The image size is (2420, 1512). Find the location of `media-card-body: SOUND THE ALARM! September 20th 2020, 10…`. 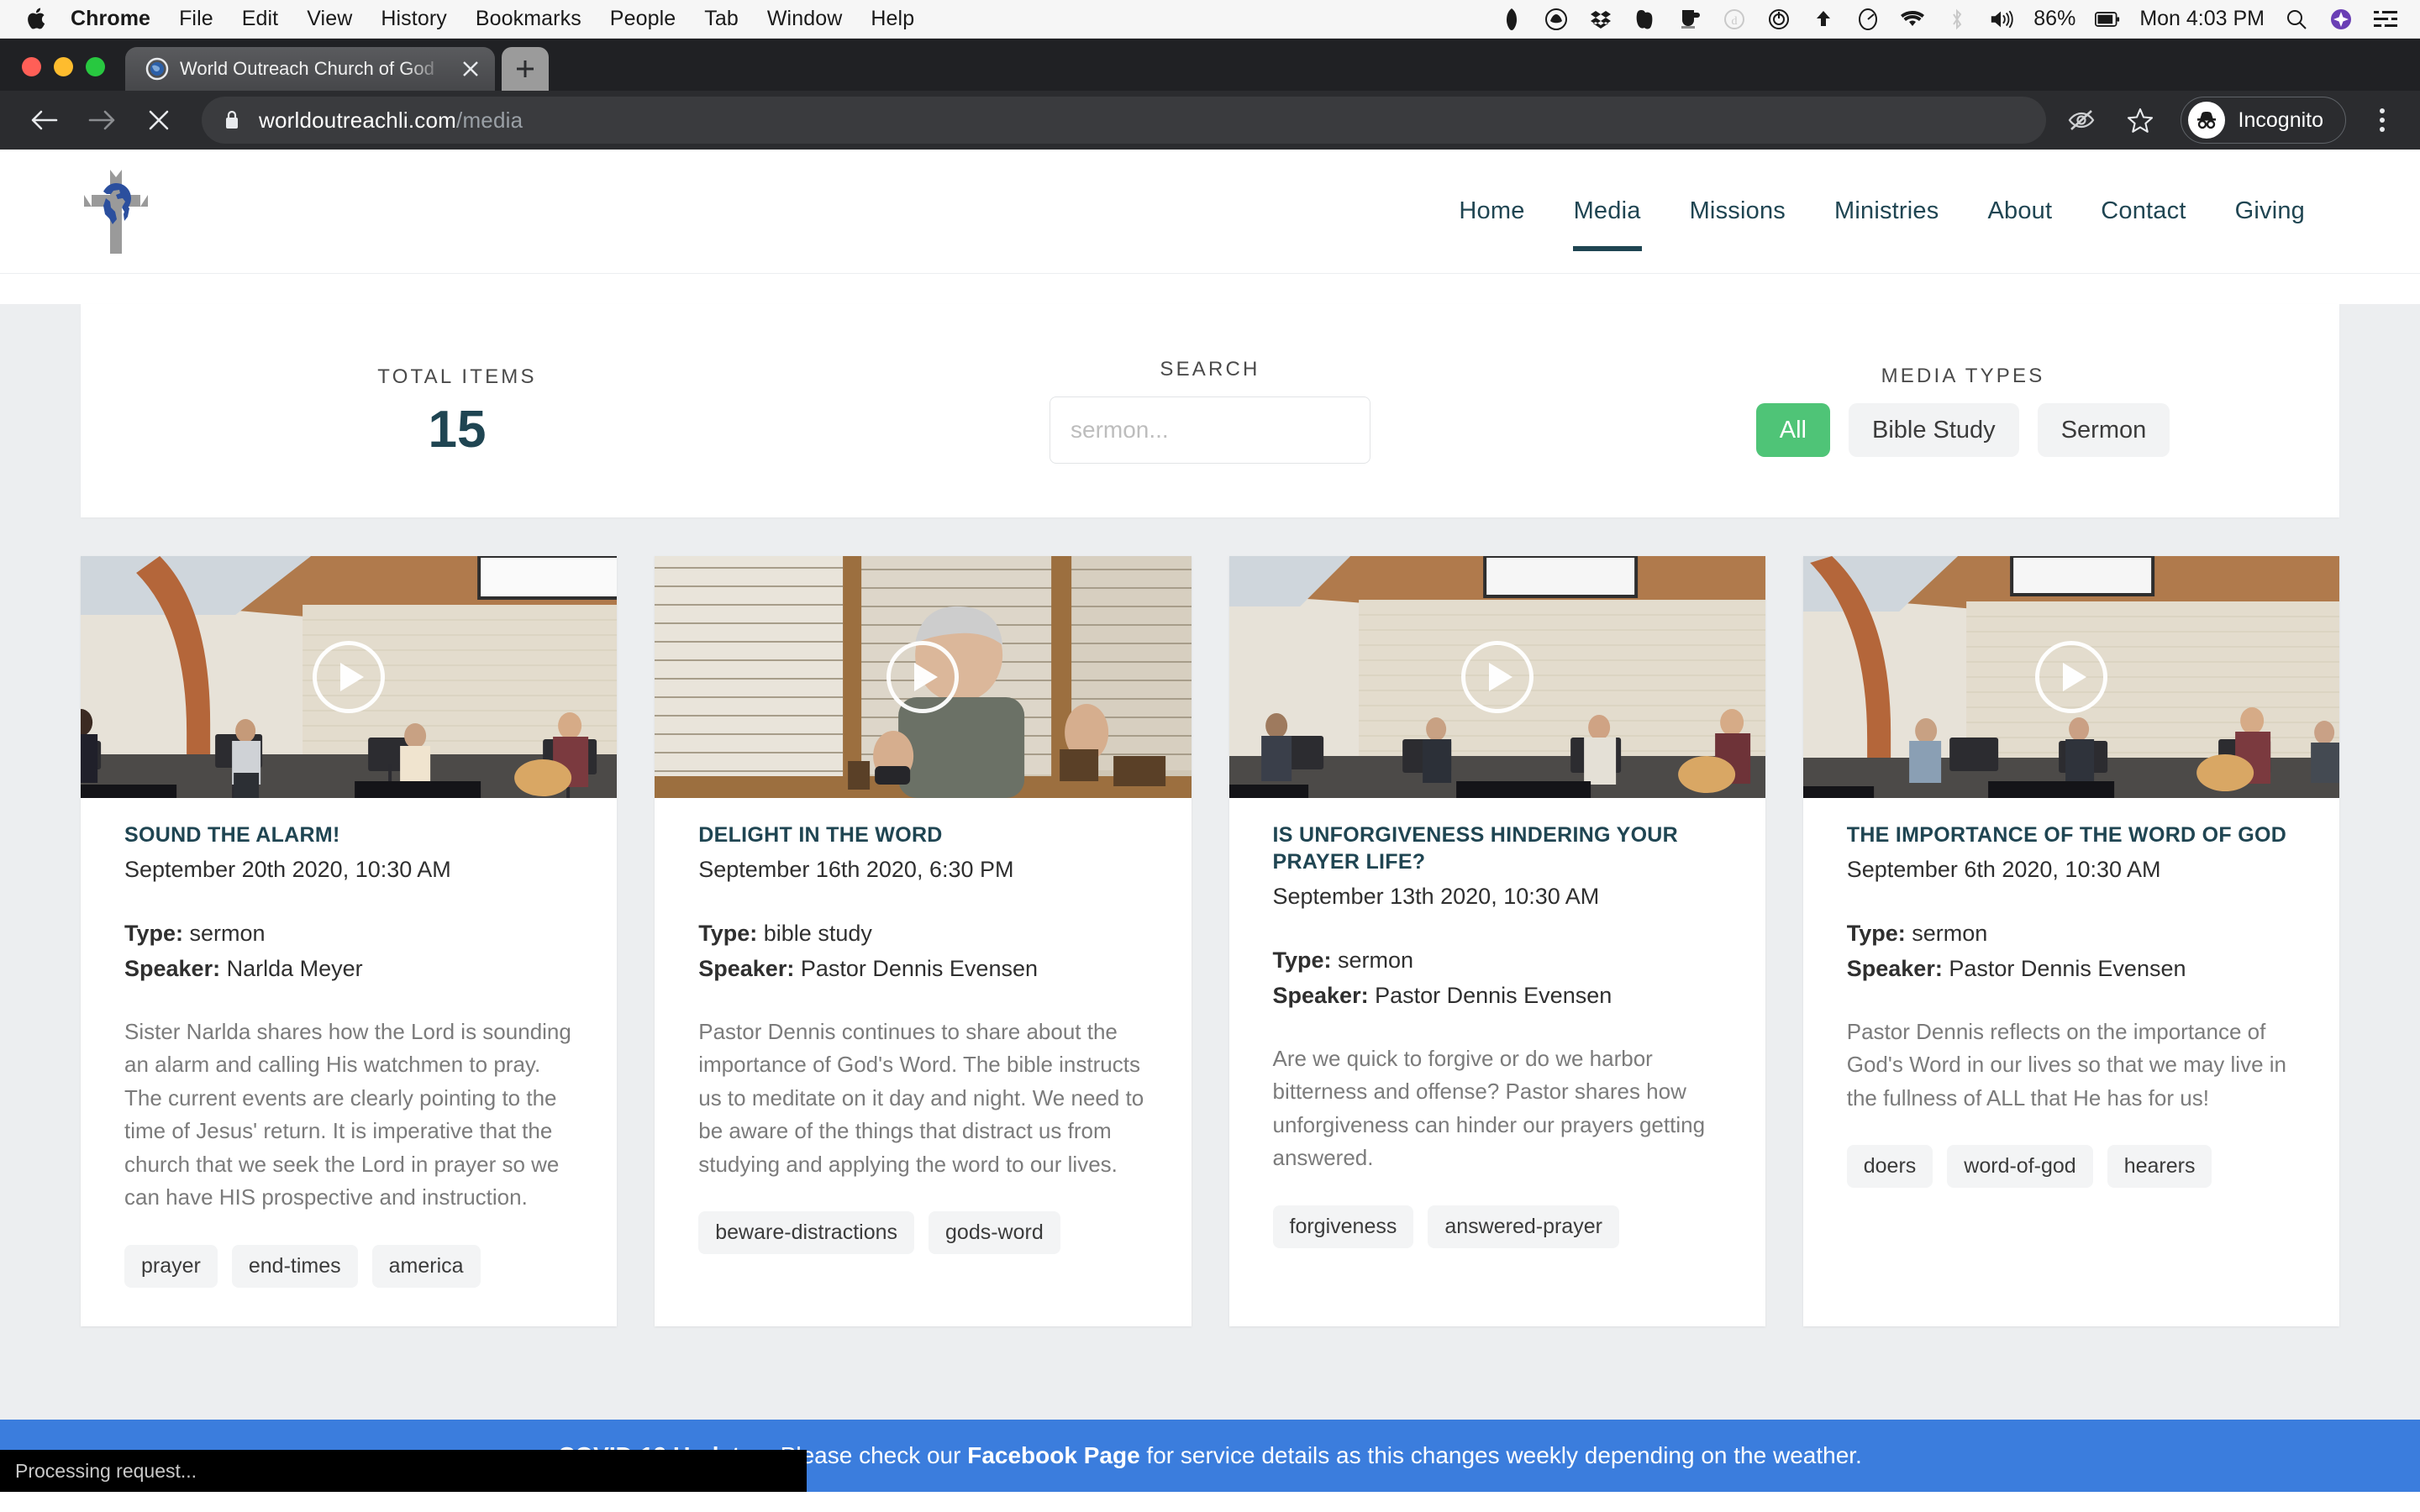

media-card-body: SOUND THE ALARM! September 20th 2020, 10… is located at coordinates (349, 1062).